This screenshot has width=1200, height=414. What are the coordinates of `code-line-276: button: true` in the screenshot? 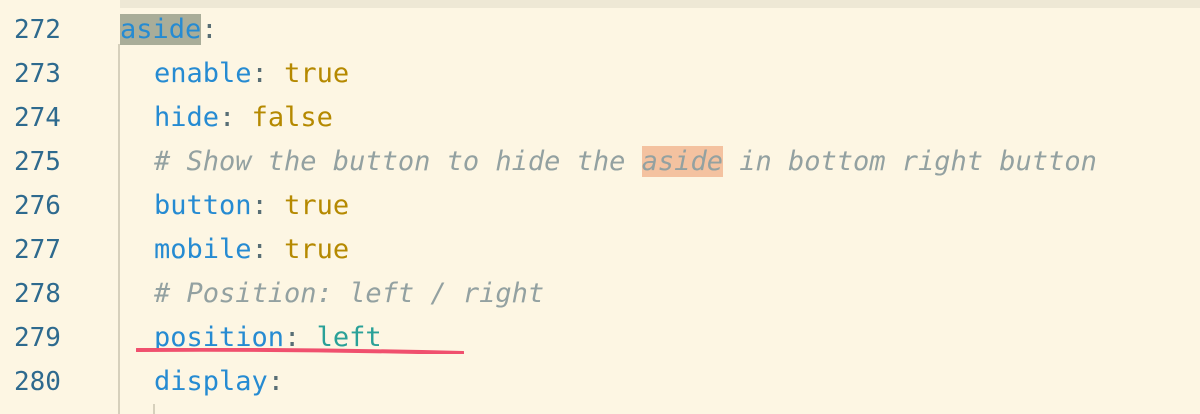 It's located at (234, 206).